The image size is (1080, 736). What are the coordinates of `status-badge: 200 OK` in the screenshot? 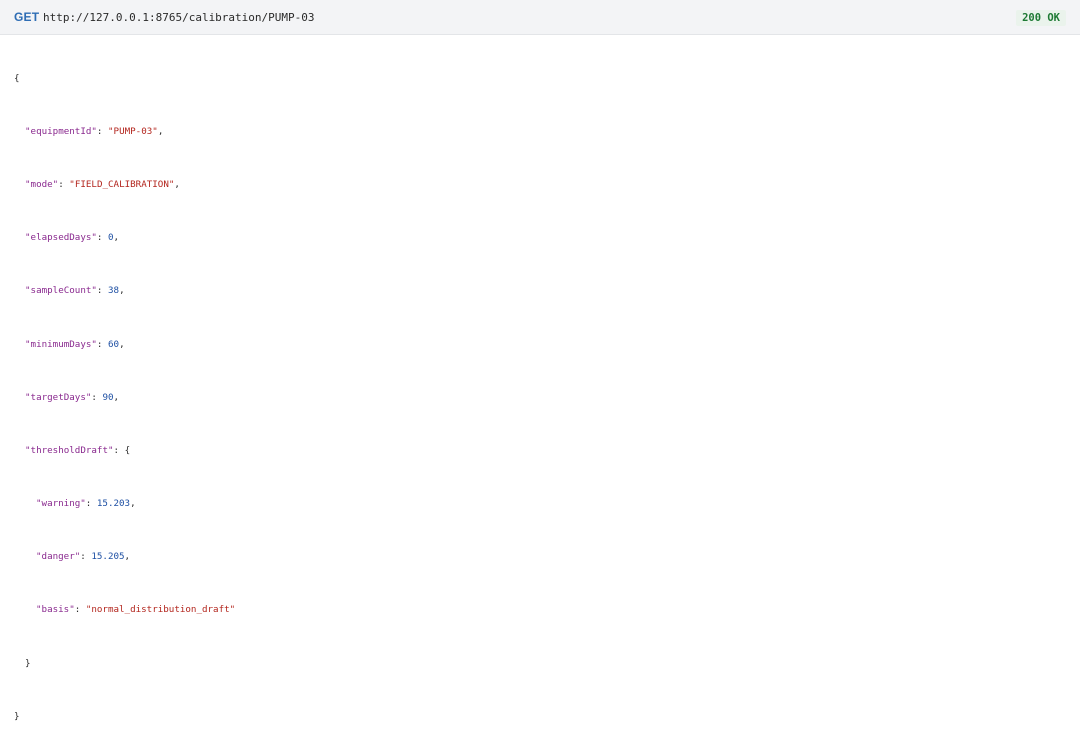 It's located at (1041, 18).